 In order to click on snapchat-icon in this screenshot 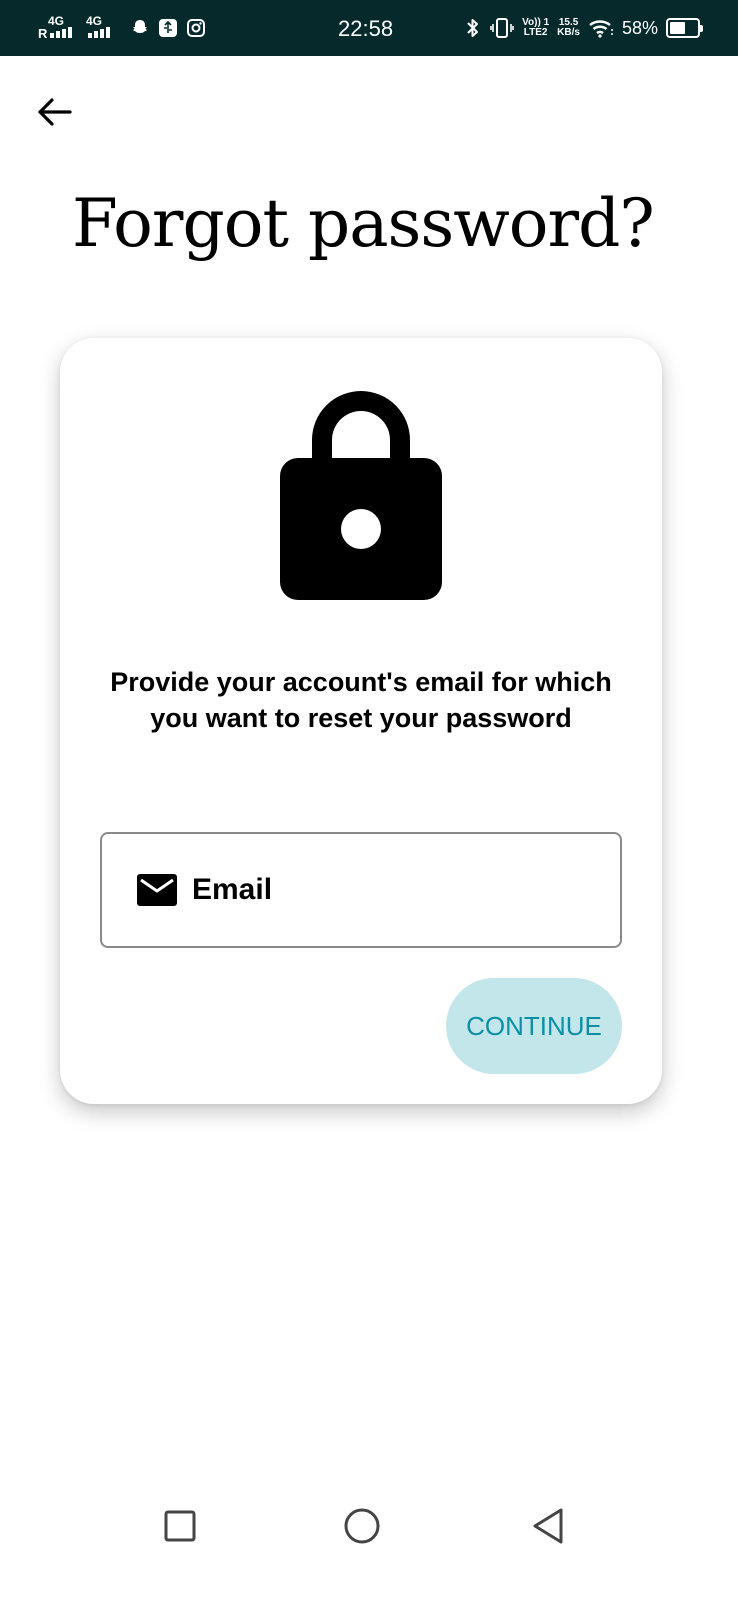, I will do `click(140, 26)`.